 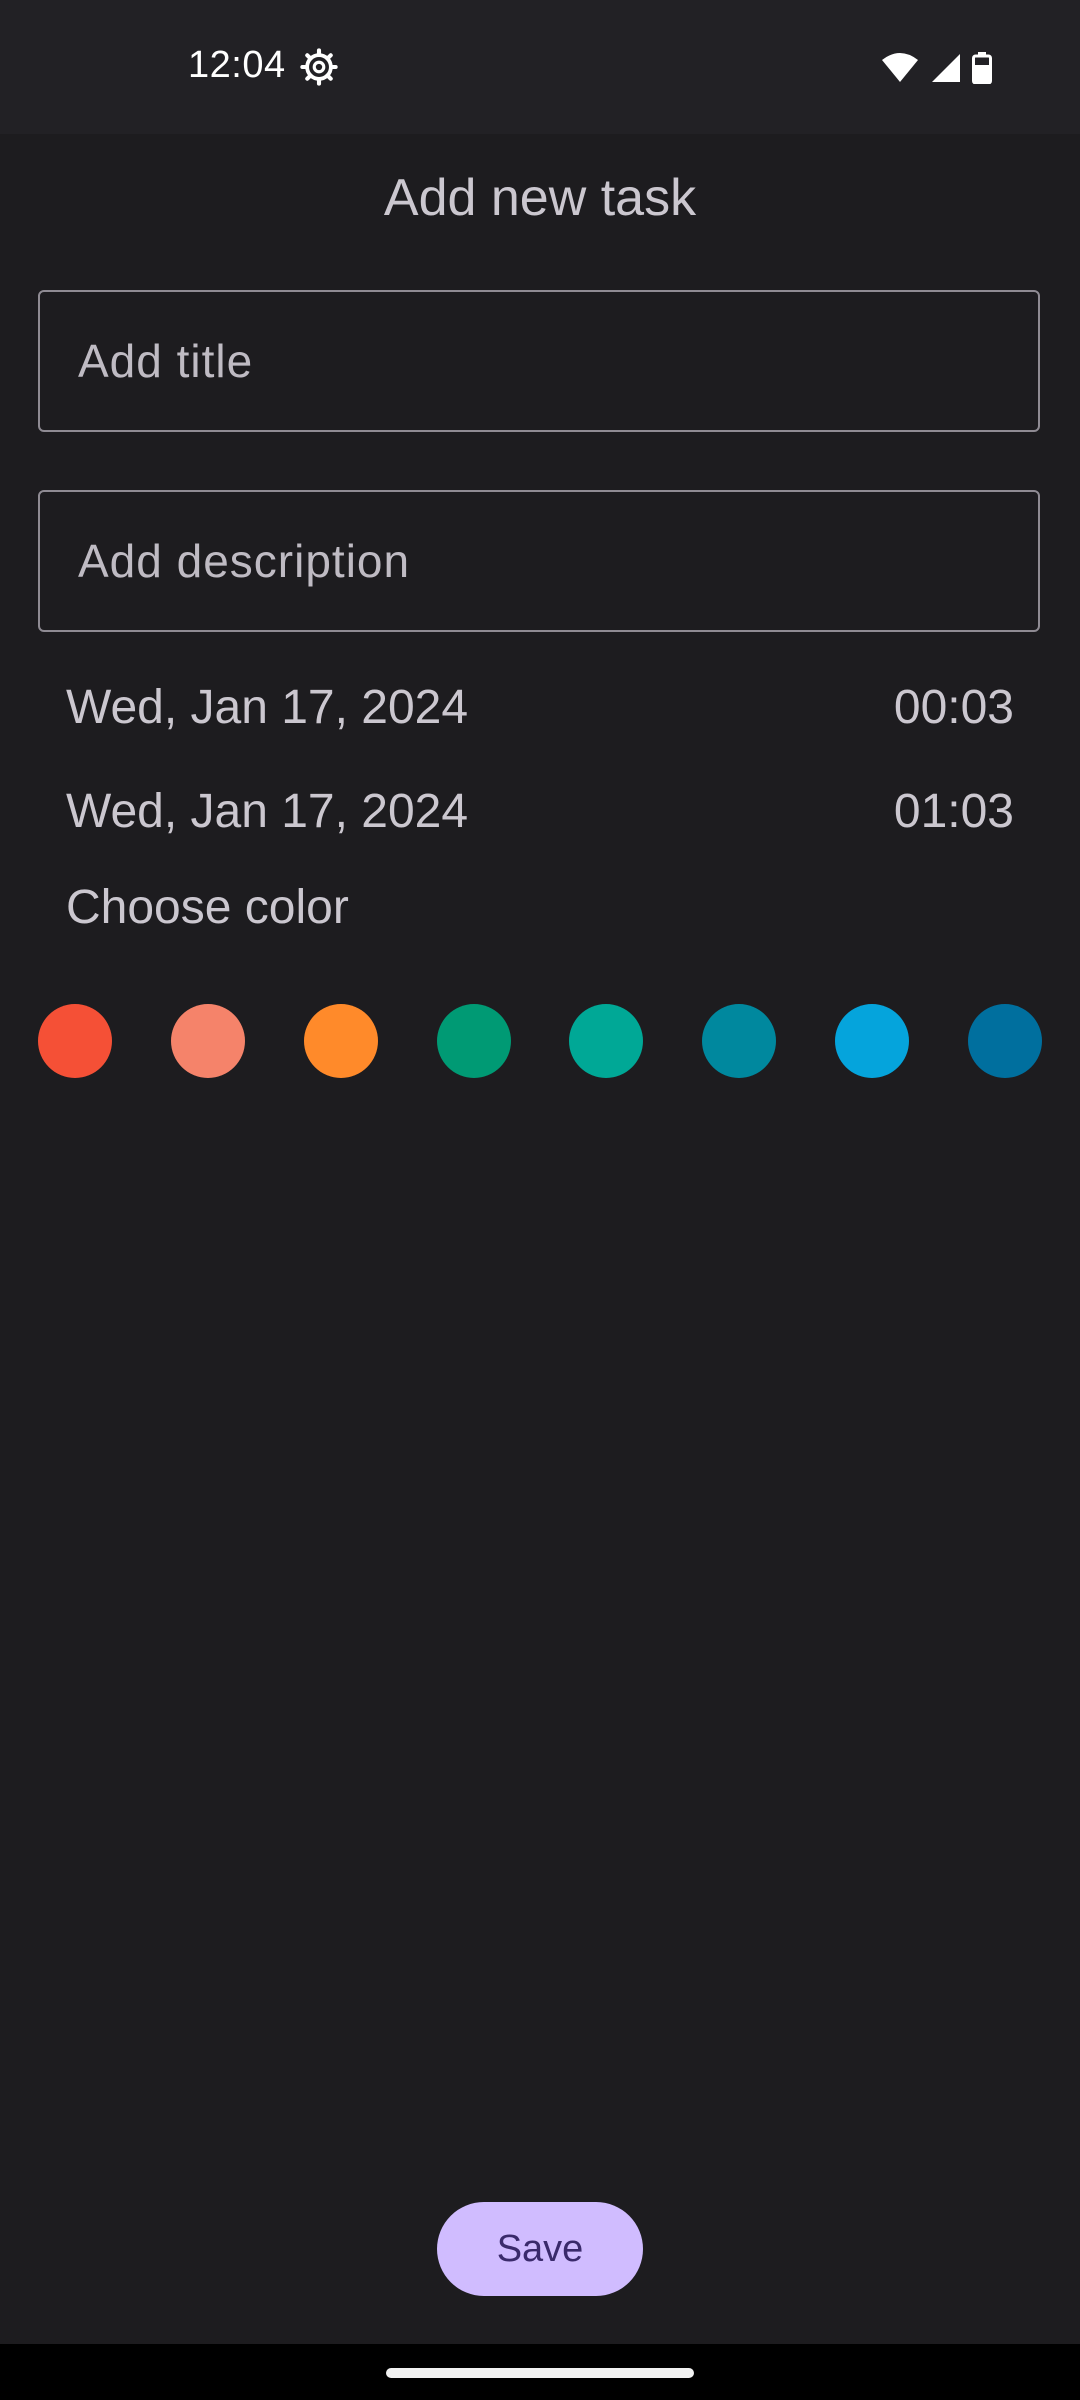 What do you see at coordinates (207, 907) in the screenshot?
I see `choose-color-label: Choose color` at bounding box center [207, 907].